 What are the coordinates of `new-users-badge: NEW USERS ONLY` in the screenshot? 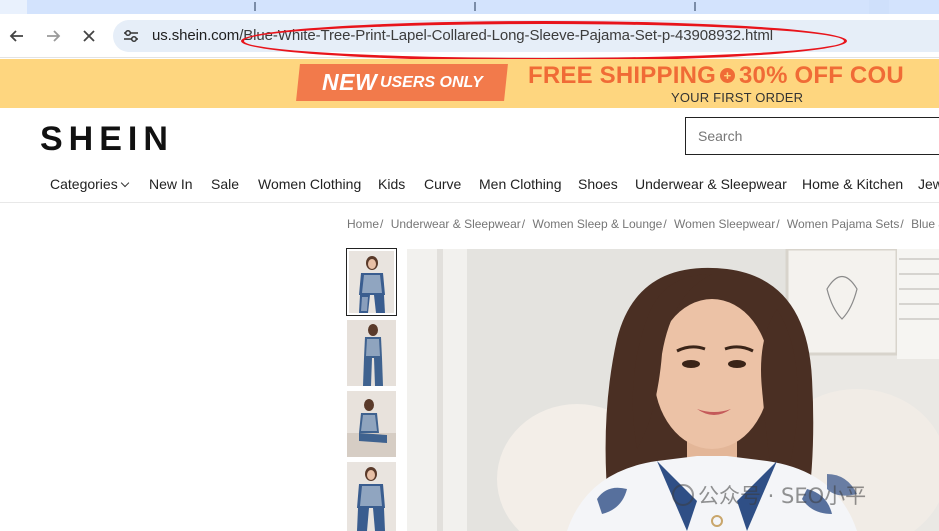 It's located at (402, 82).